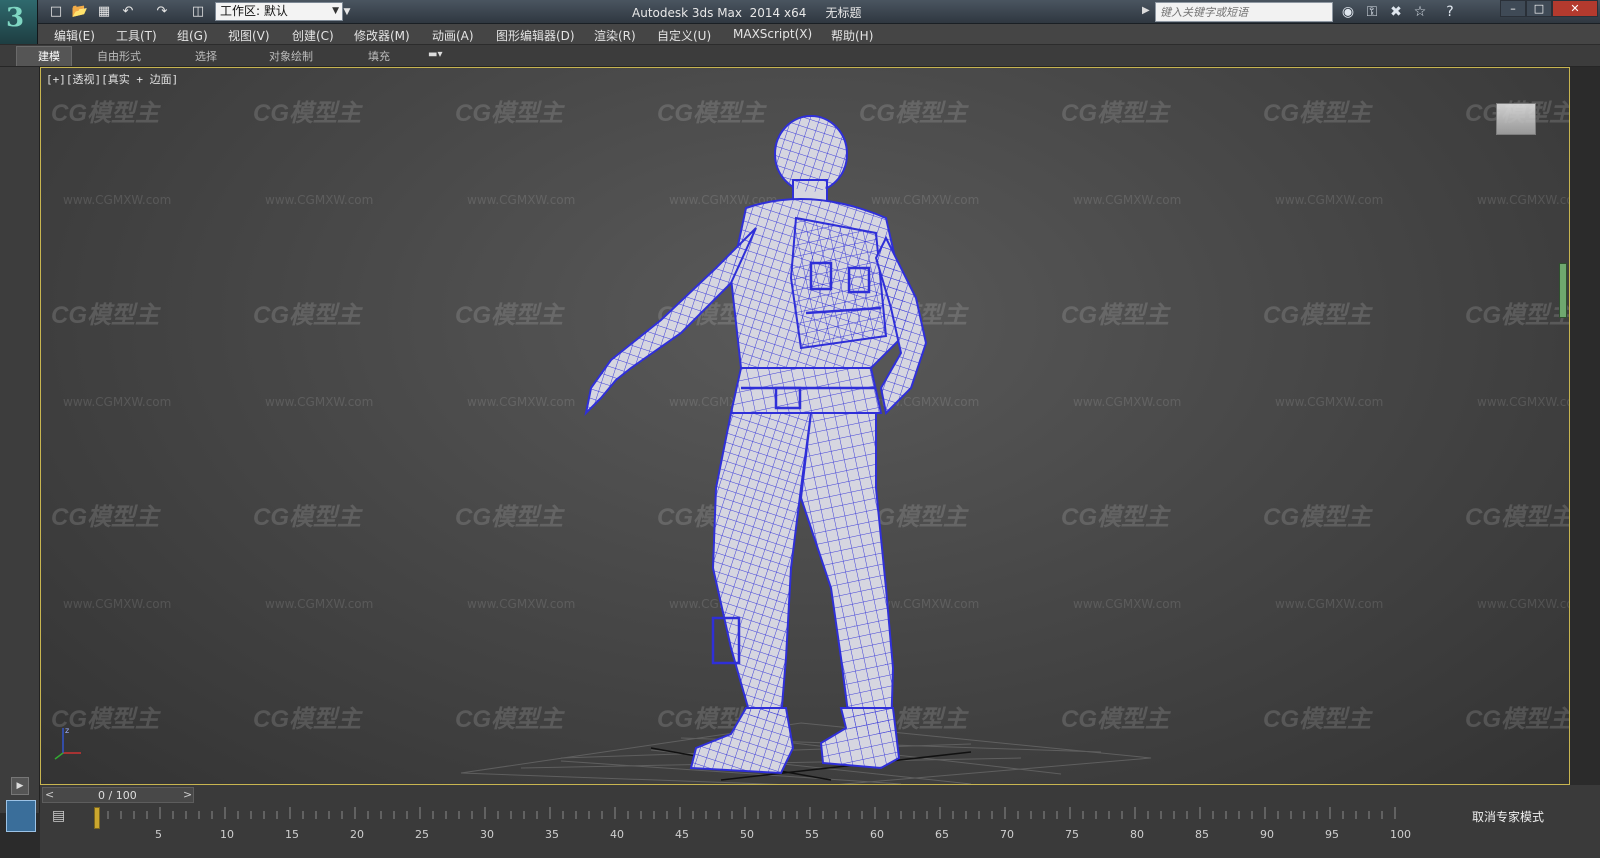 The width and height of the screenshot is (1600, 858). Describe the element at coordinates (49, 794) in the screenshot. I see `time-prev-button: <` at that location.